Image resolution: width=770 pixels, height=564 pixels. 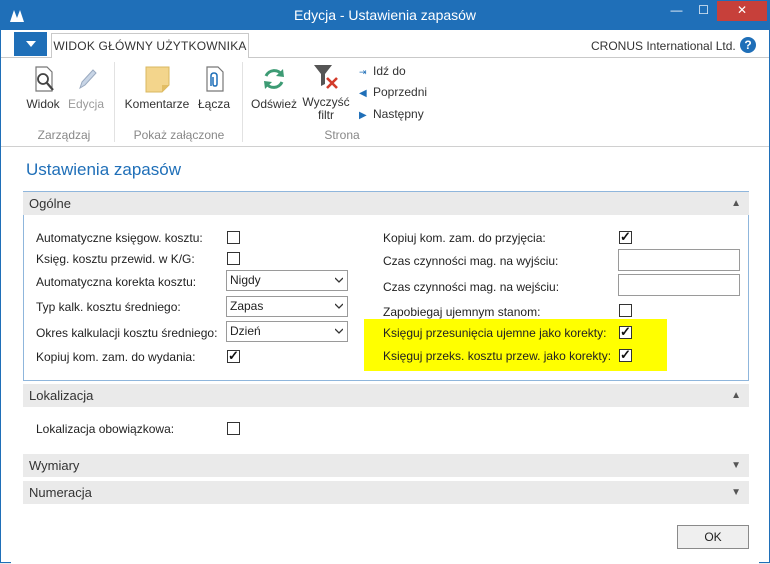 What do you see at coordinates (287, 306) in the screenshot?
I see `average-cost-calc-type-select: Zapas` at bounding box center [287, 306].